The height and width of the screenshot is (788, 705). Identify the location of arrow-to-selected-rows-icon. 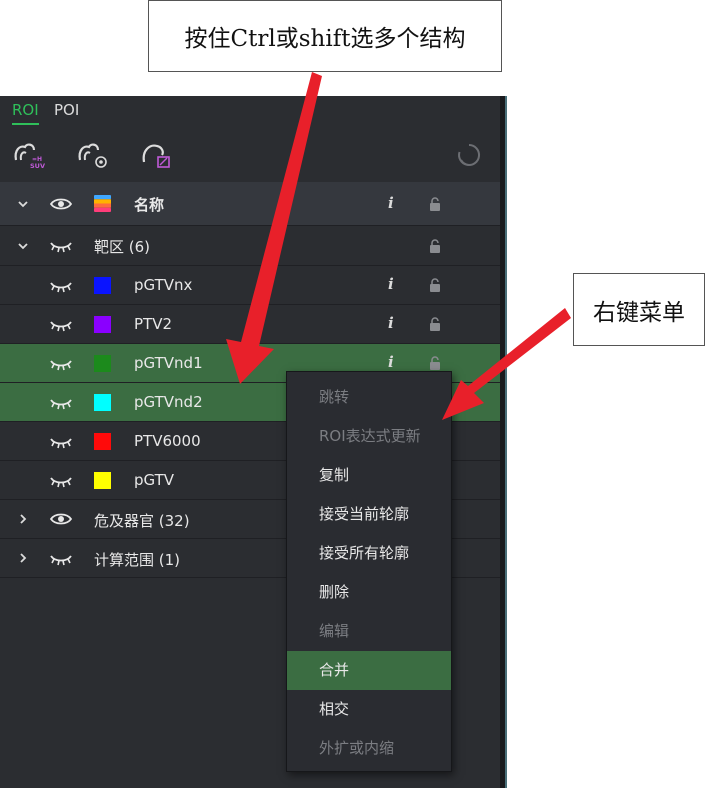
(274, 228).